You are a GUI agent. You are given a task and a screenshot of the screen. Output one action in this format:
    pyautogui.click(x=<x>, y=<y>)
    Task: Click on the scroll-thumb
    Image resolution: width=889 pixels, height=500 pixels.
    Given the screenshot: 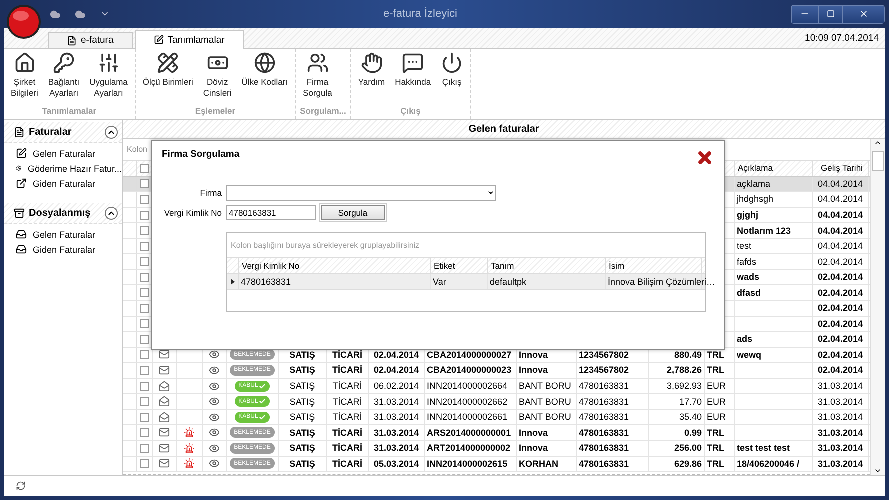 What is the action you would take?
    pyautogui.click(x=878, y=161)
    